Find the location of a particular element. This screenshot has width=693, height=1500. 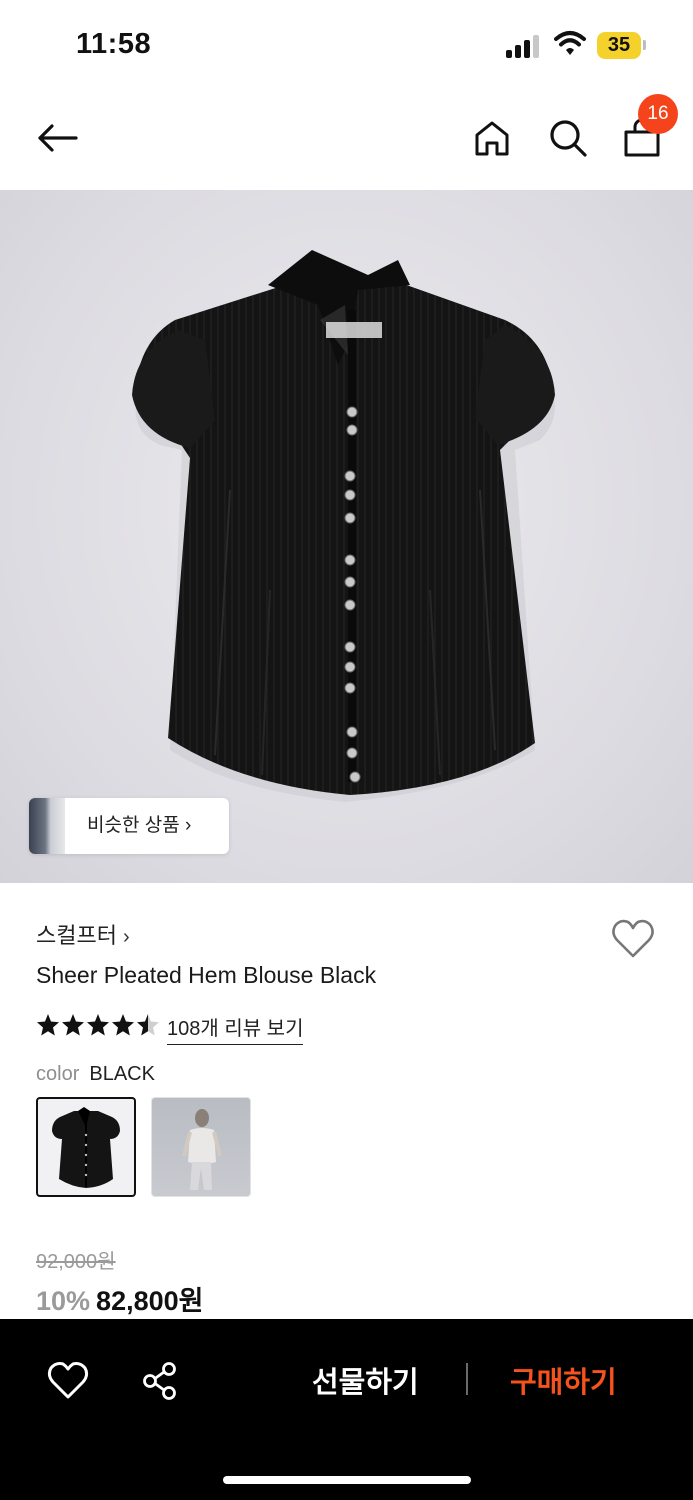

sale-price: 82,800원 is located at coordinates (150, 1301).